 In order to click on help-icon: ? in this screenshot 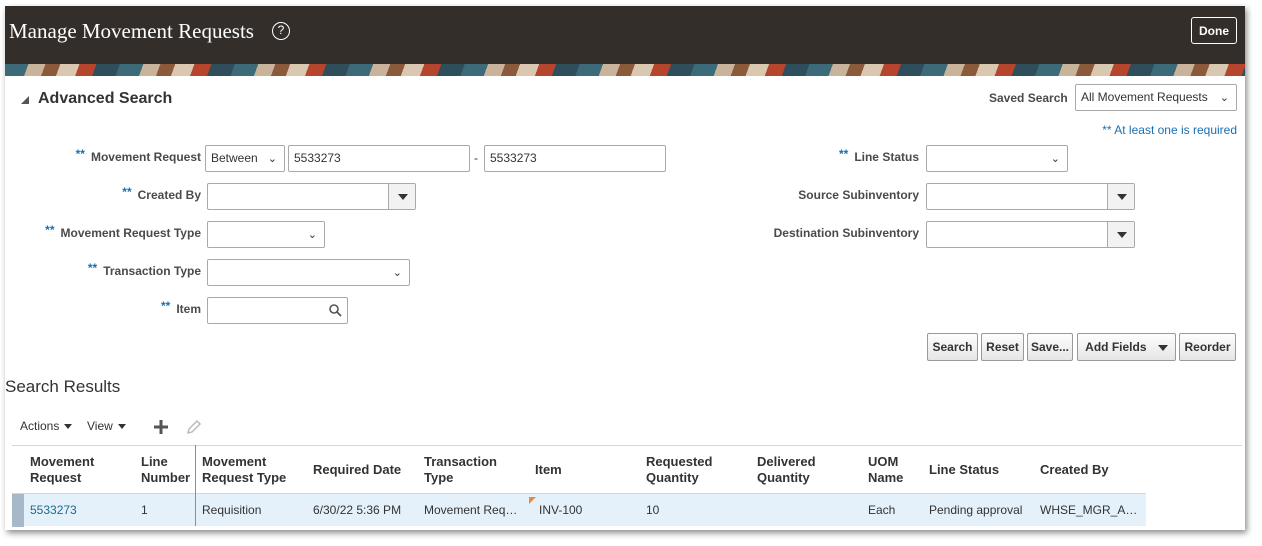, I will do `click(281, 31)`.